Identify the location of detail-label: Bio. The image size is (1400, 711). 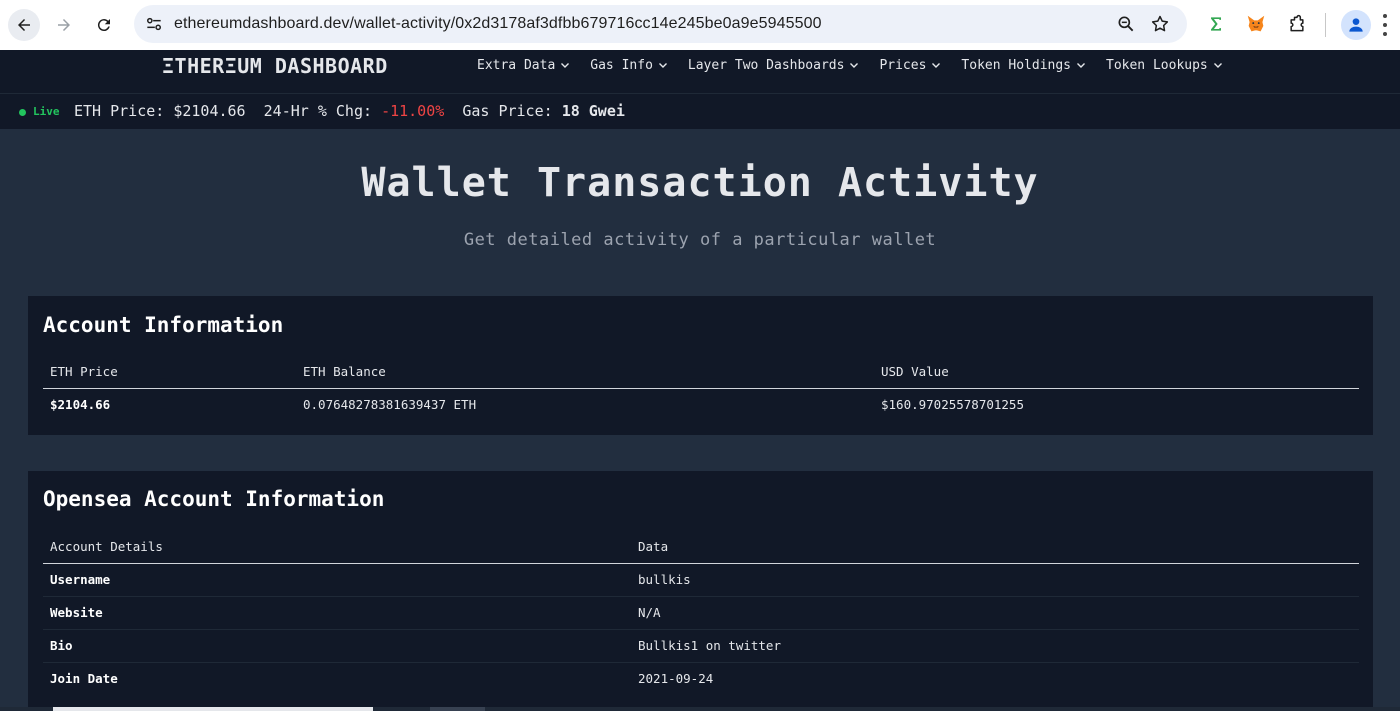
(337, 646).